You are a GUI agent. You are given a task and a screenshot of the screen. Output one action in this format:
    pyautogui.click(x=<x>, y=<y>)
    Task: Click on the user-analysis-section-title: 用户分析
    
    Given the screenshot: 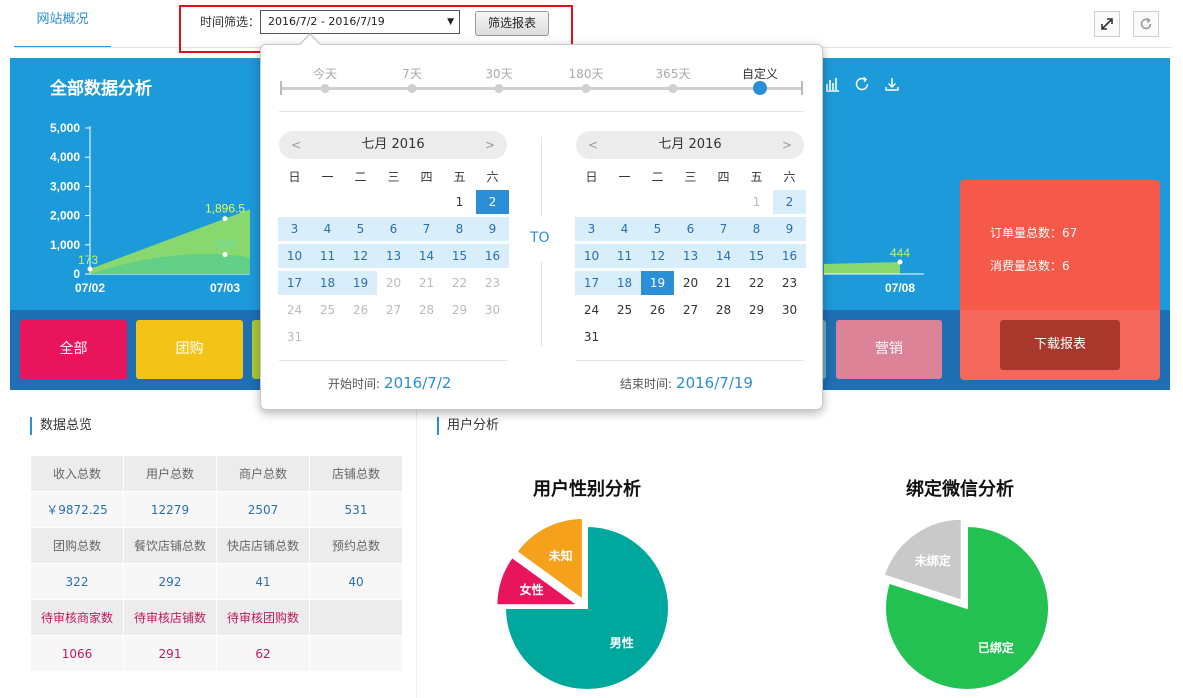 What is the action you would take?
    pyautogui.click(x=468, y=426)
    